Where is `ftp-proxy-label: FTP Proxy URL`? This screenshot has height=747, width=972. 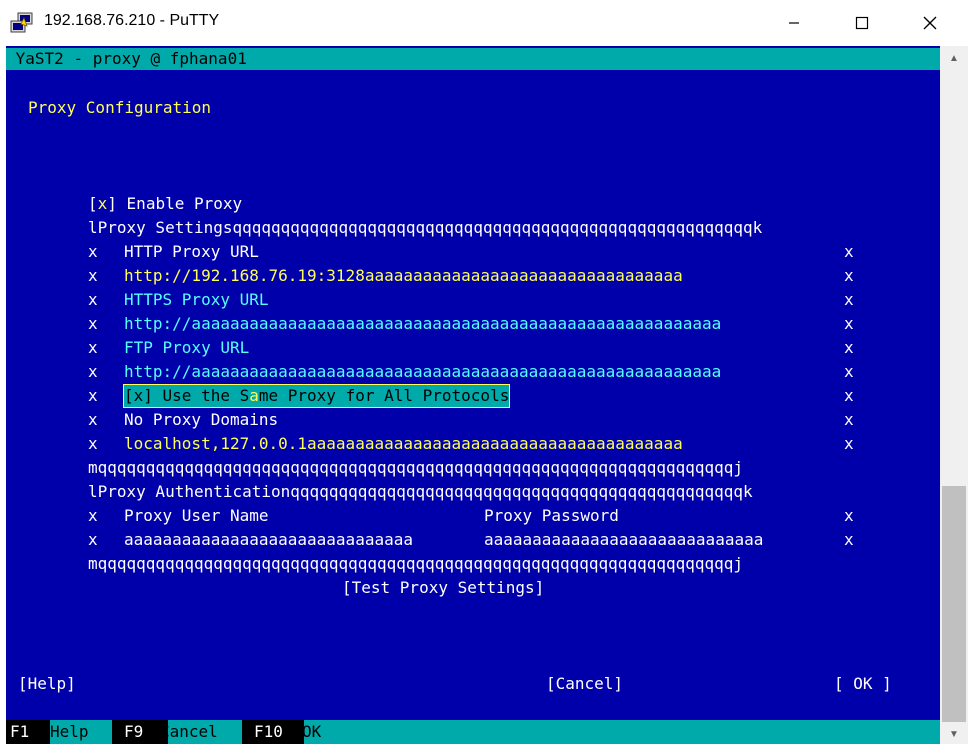 ftp-proxy-label: FTP Proxy URL is located at coordinates (187, 347).